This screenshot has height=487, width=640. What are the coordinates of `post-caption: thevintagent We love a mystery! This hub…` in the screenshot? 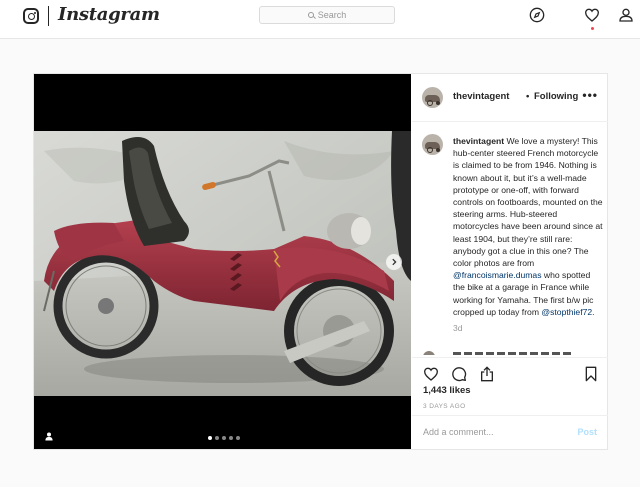 It's located at (528, 226).